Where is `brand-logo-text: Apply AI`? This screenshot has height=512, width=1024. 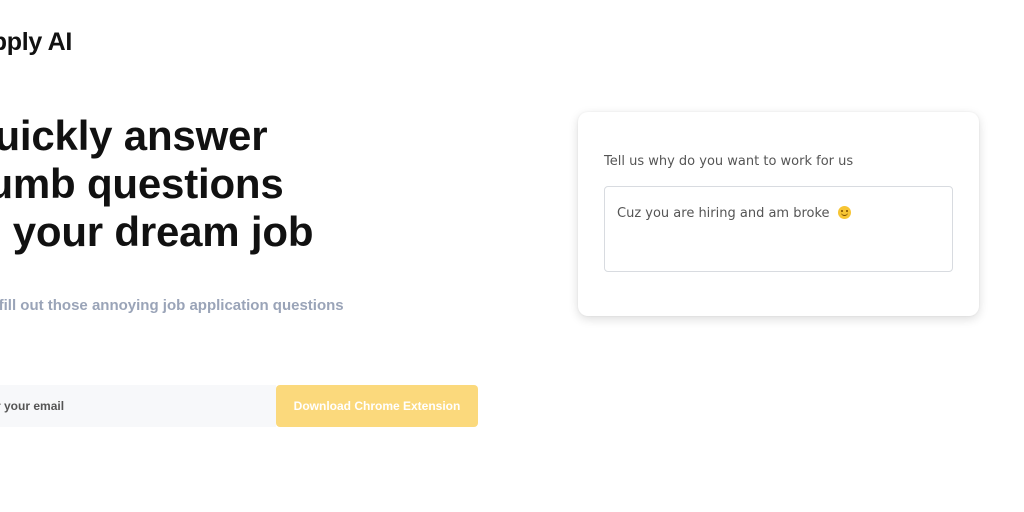 brand-logo-text: Apply AI is located at coordinates (36, 42).